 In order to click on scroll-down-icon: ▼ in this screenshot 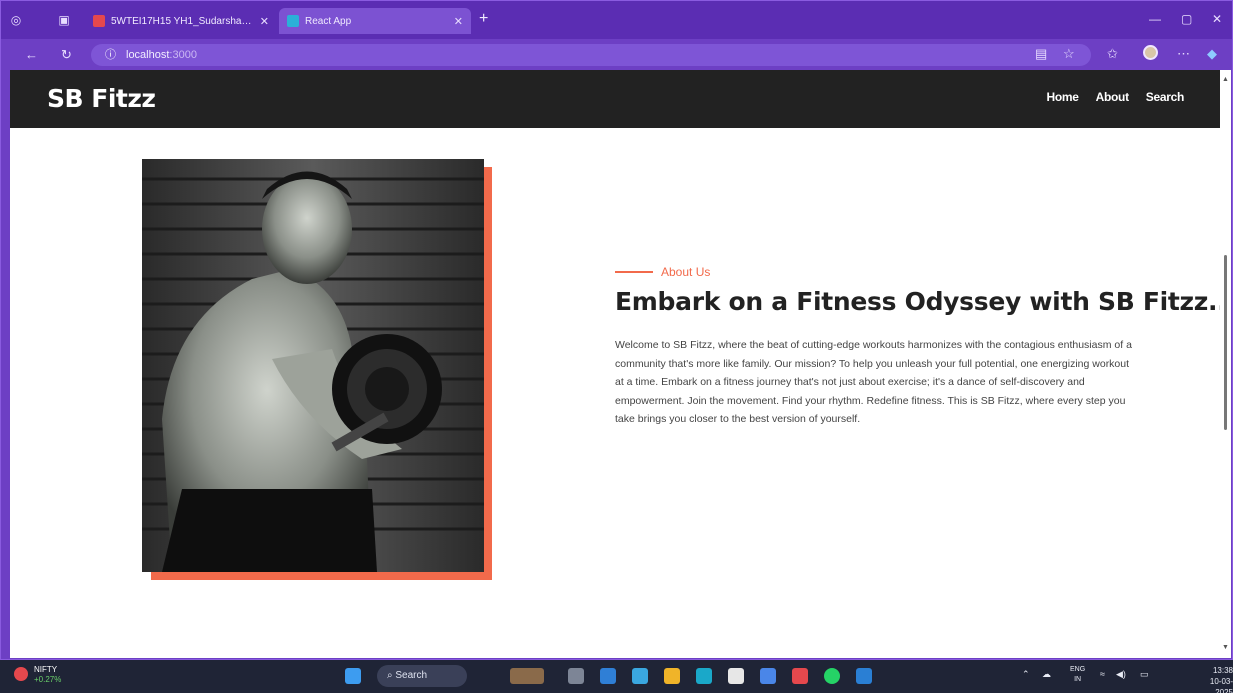, I will do `click(1225, 647)`.